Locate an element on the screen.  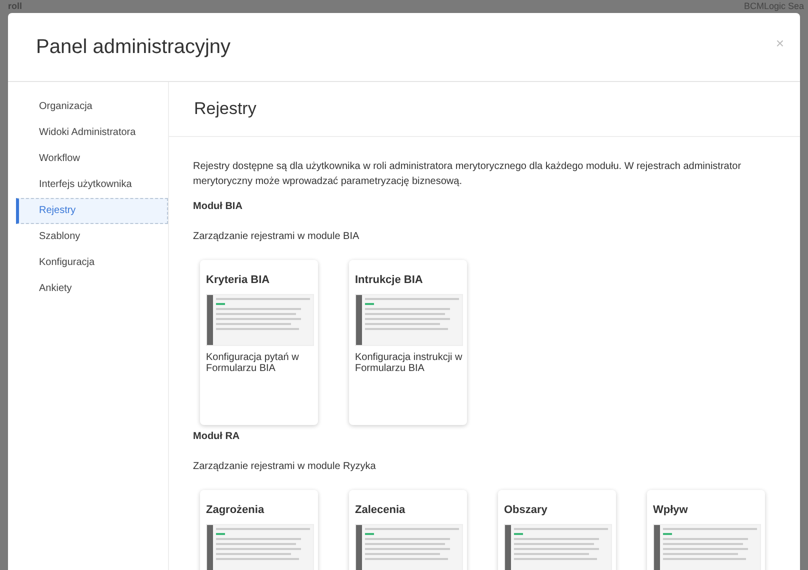
sidebar-item: Organizacja is located at coordinates (92, 107).